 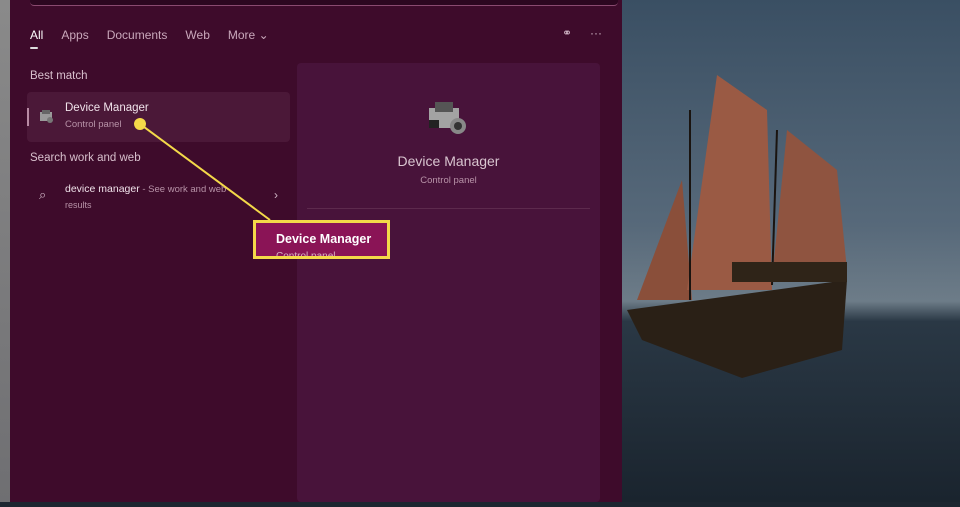 I want to click on divider, so click(x=448, y=208).